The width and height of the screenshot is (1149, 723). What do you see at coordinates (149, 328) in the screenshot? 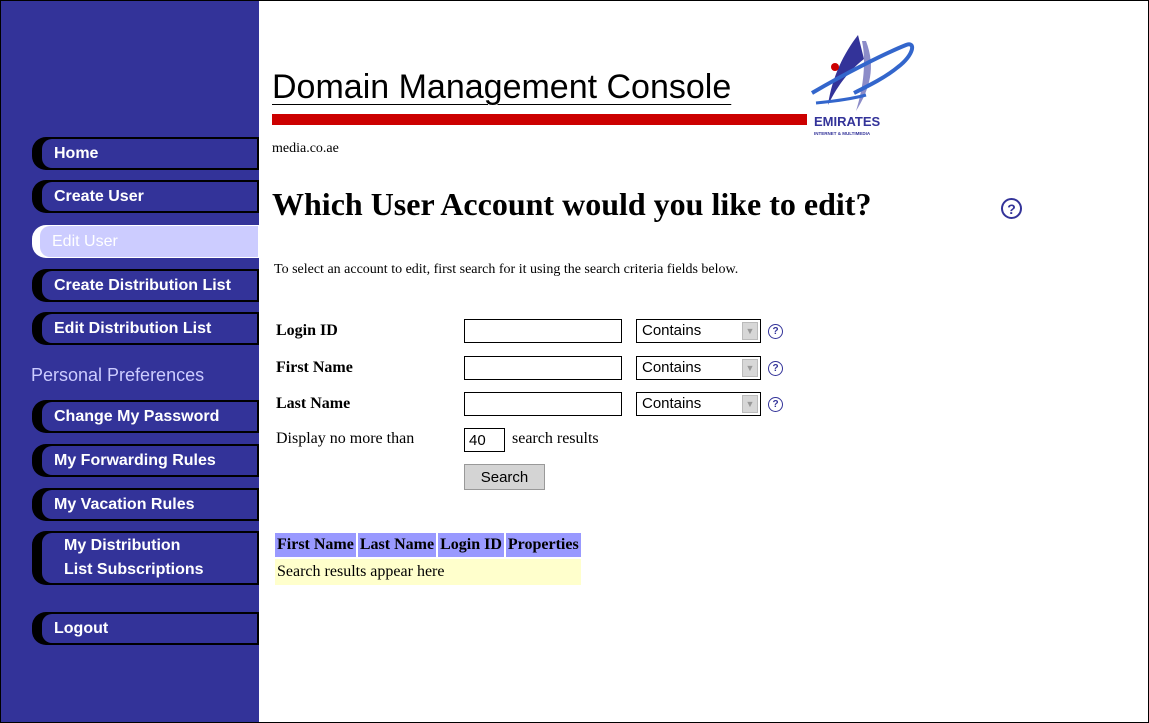
I see `sidebar-item-label: Edit Distribution List` at bounding box center [149, 328].